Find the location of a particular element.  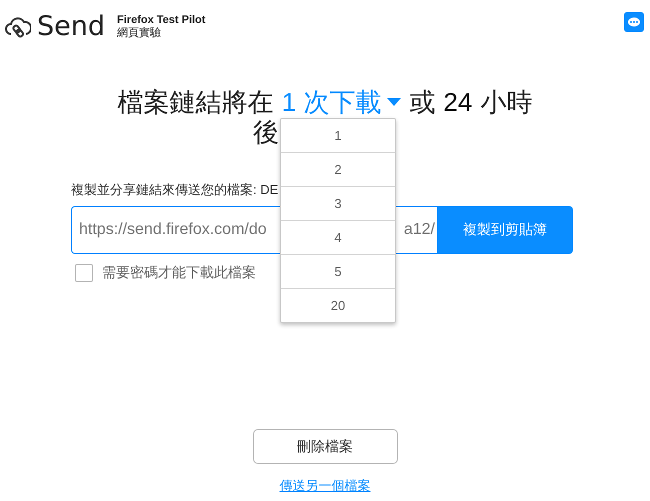

delete-button: 刪除檔案 is located at coordinates (325, 446).